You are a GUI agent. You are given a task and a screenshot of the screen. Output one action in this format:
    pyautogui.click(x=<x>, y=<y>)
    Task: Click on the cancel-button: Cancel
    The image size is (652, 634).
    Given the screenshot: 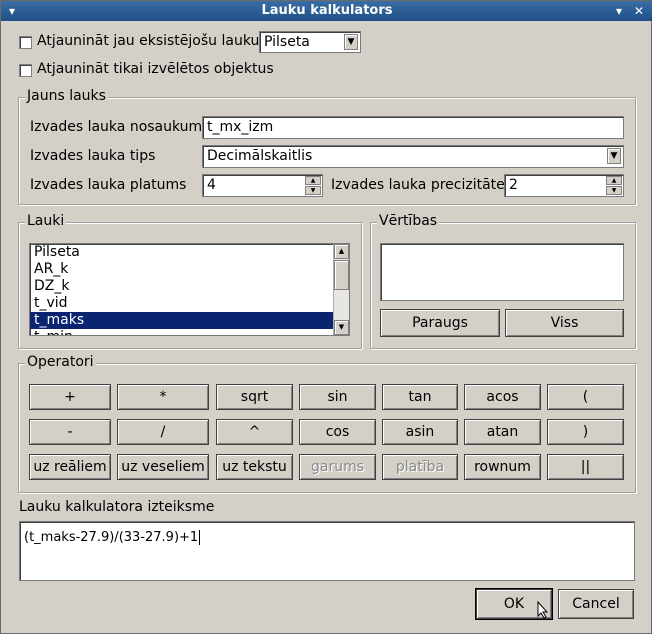 What is the action you would take?
    pyautogui.click(x=596, y=604)
    